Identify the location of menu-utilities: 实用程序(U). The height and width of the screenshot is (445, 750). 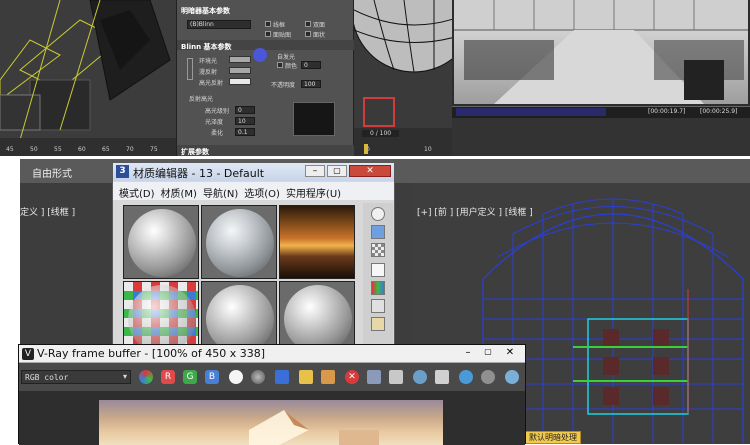
(313, 192).